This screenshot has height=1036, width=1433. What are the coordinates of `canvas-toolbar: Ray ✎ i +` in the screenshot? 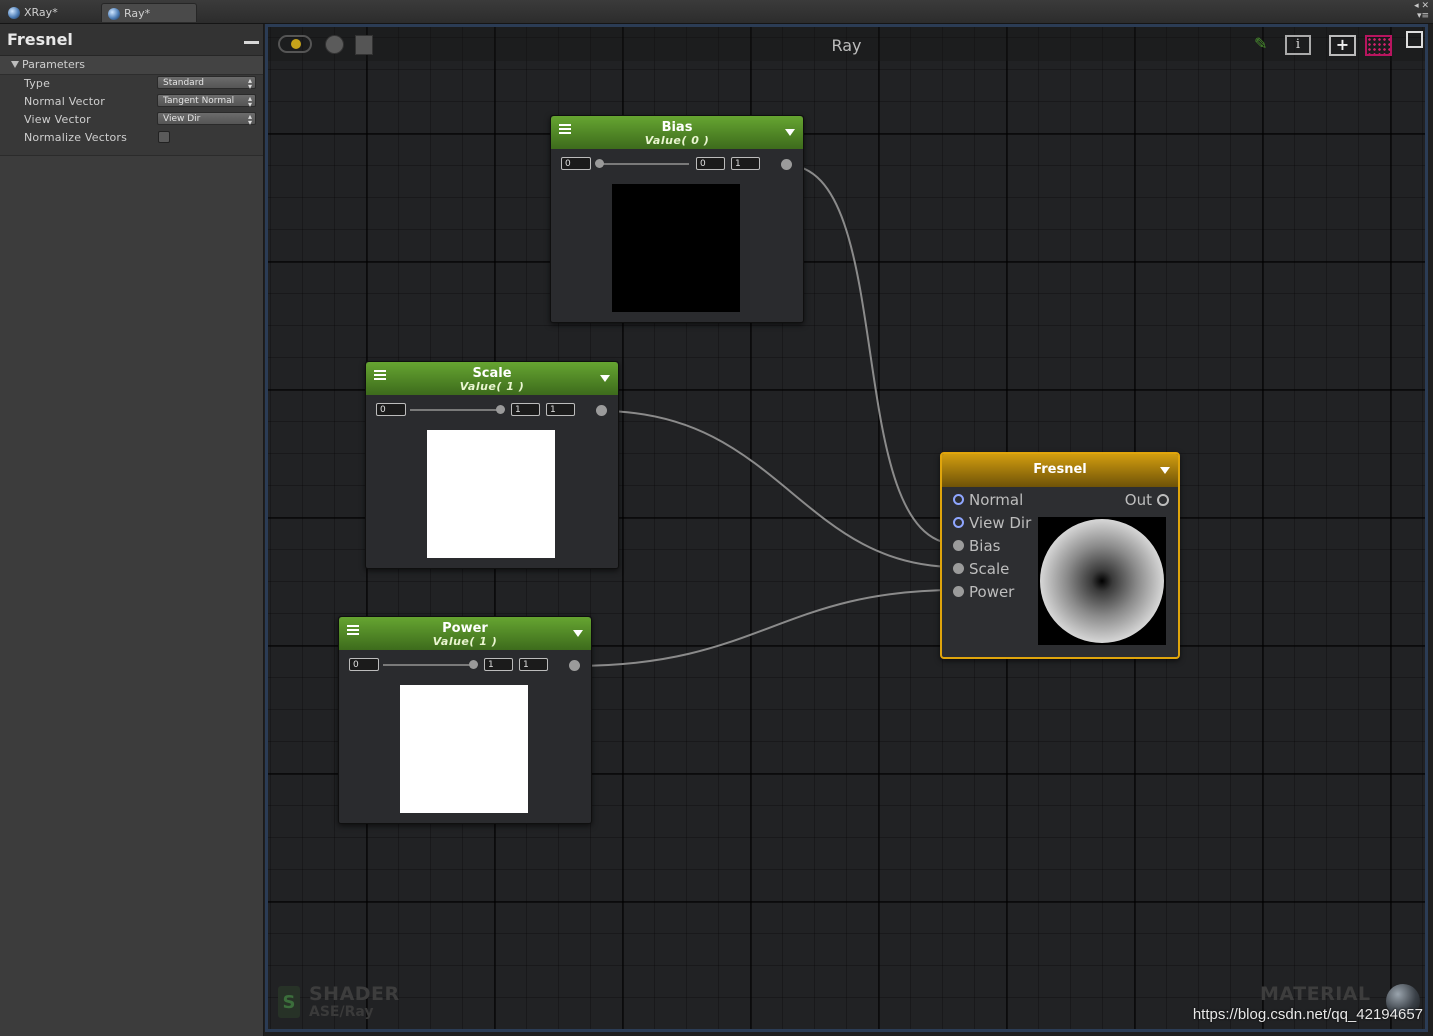 It's located at (846, 44).